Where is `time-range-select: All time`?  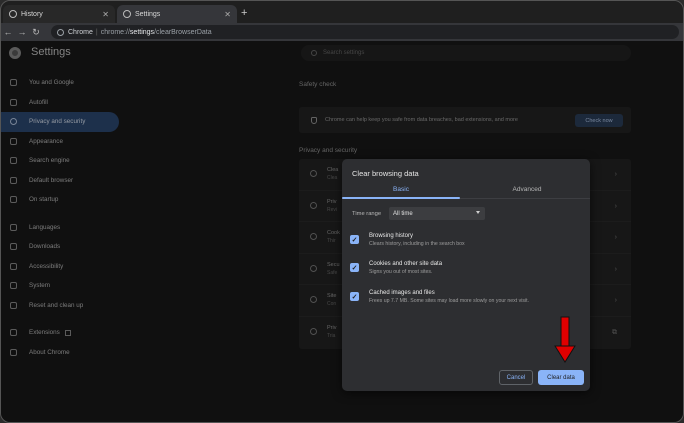
time-range-select: All time is located at coordinates (437, 213).